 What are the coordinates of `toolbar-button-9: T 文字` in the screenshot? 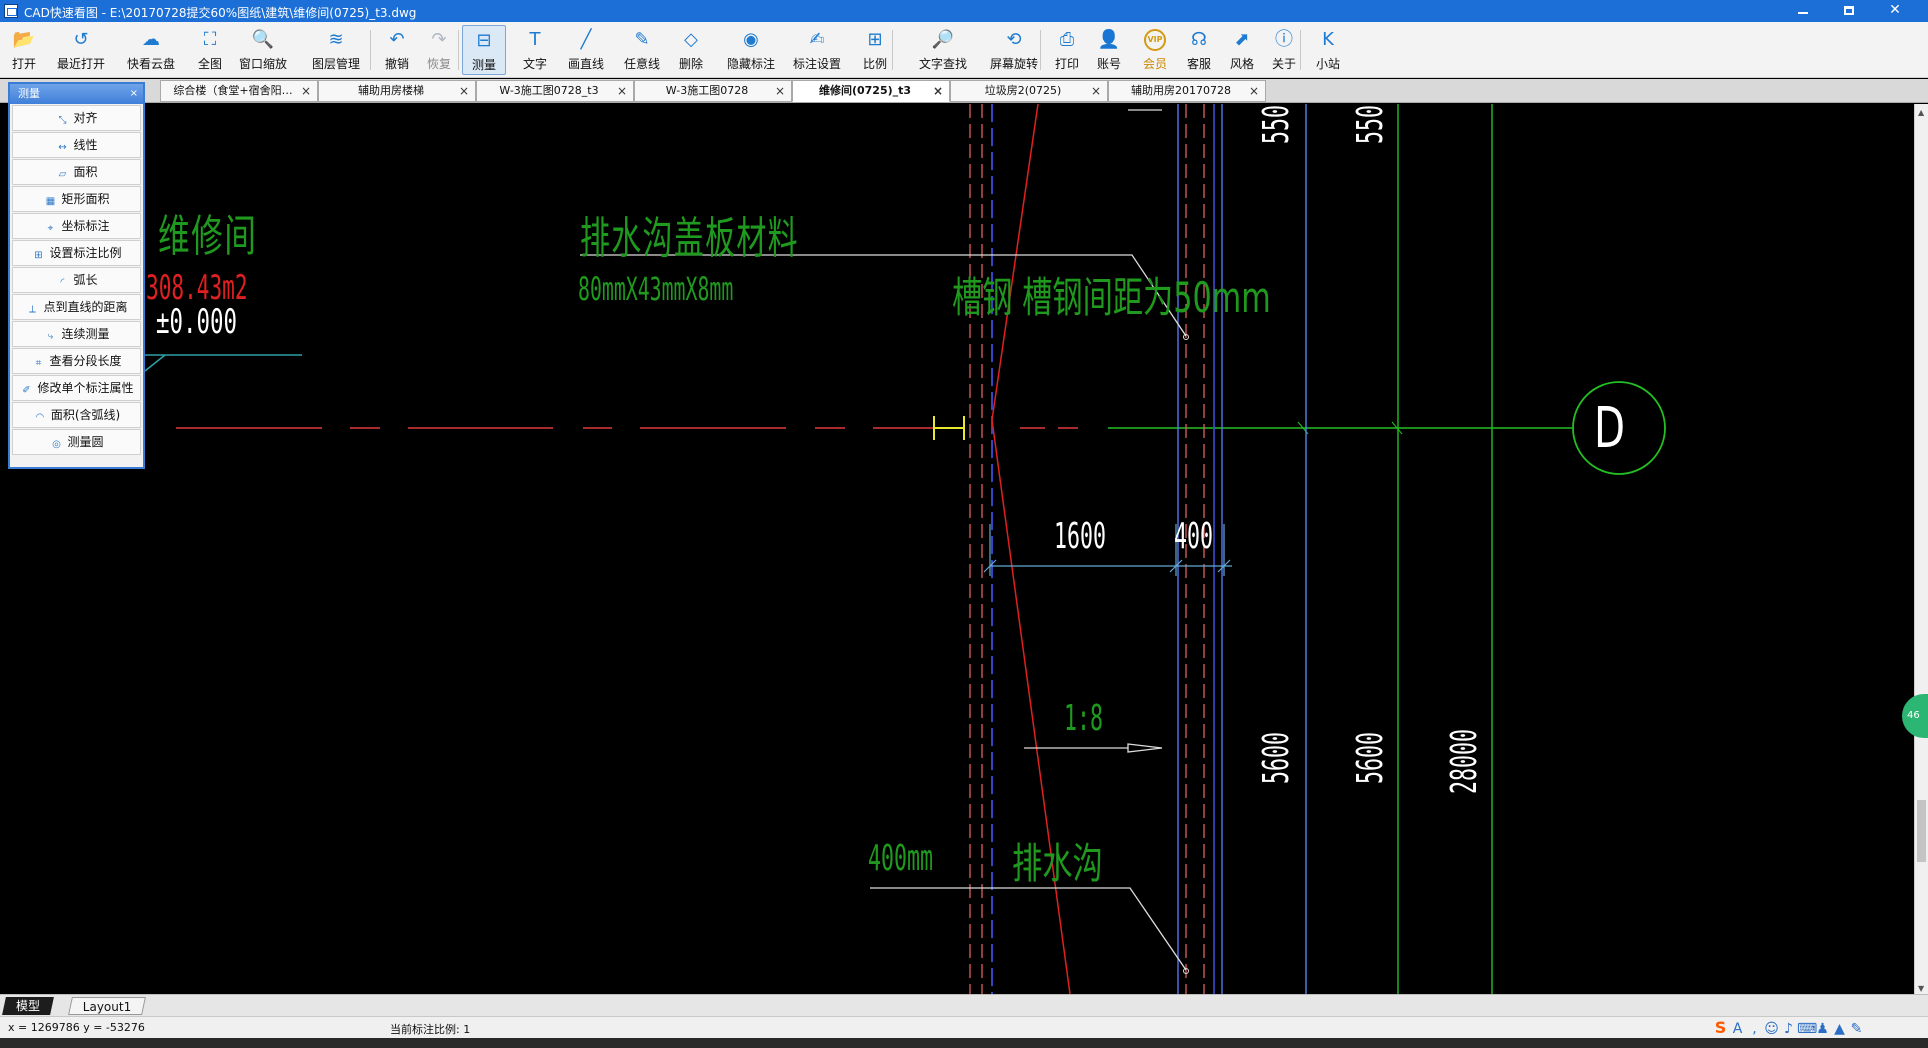 It's located at (535, 50).